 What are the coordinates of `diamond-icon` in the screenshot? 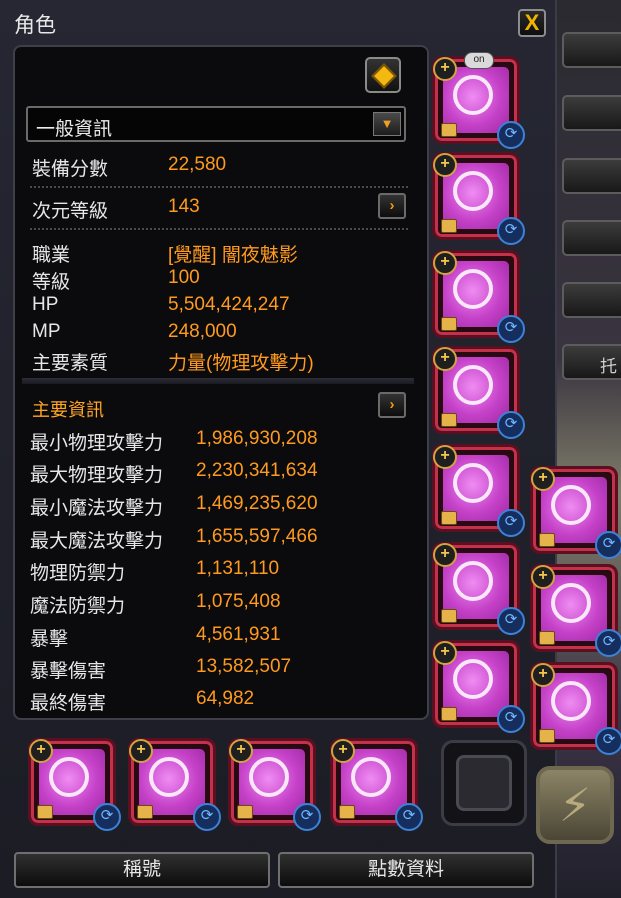 It's located at (384, 76).